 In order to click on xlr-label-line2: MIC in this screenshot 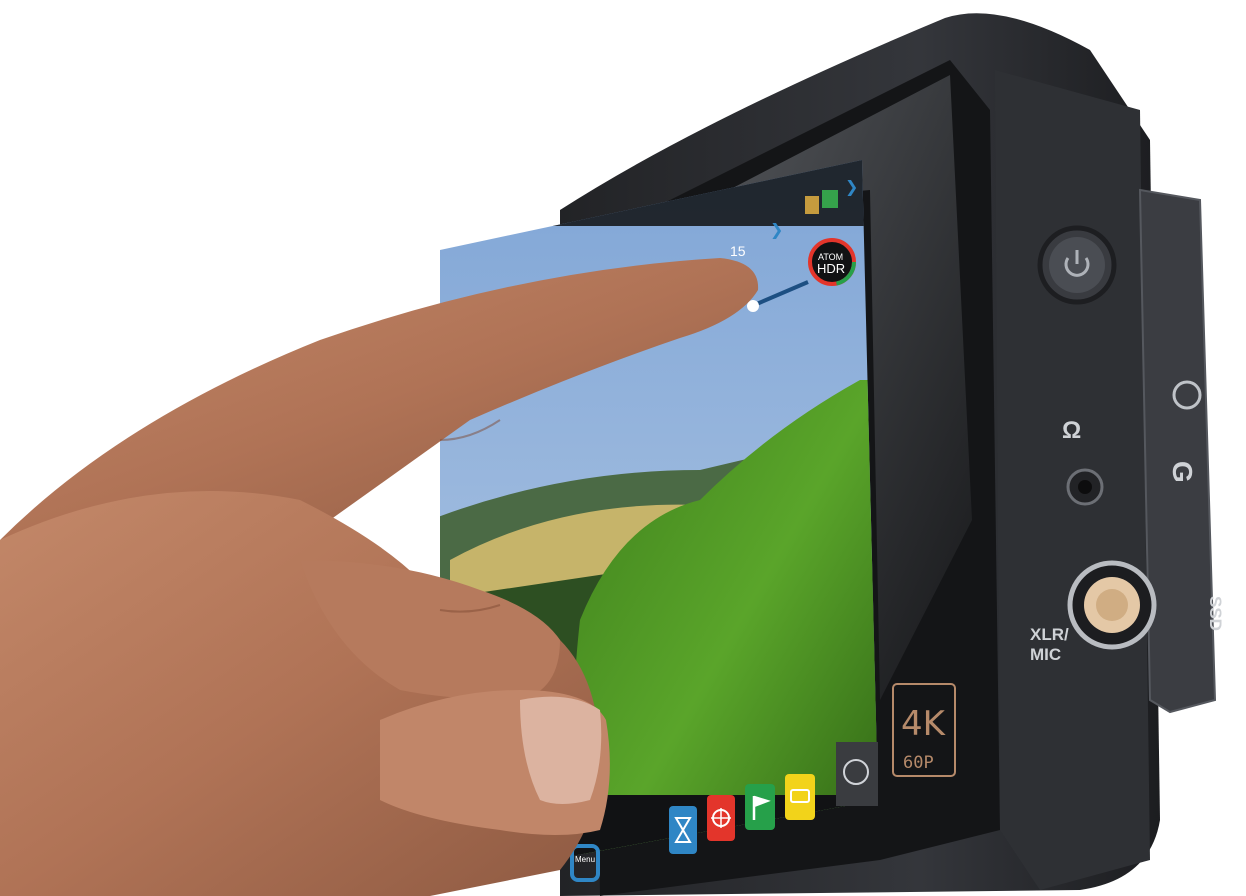, I will do `click(1045, 654)`.